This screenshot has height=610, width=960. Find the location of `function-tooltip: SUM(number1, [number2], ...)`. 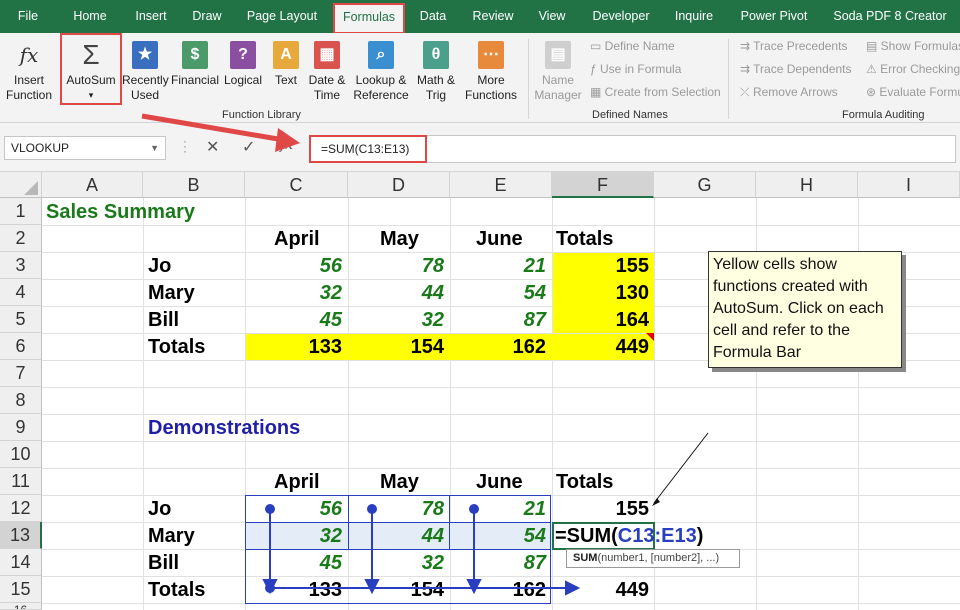

function-tooltip: SUM(number1, [number2], ...) is located at coordinates (653, 558).